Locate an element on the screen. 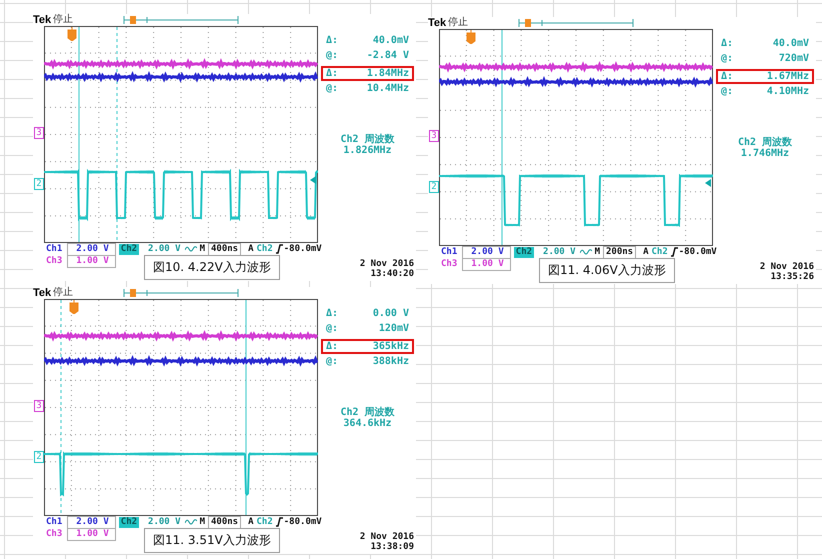 Image resolution: width=822 pixels, height=559 pixels. cursor-readout: Δ: 1.67MHz is located at coordinates (765, 76).